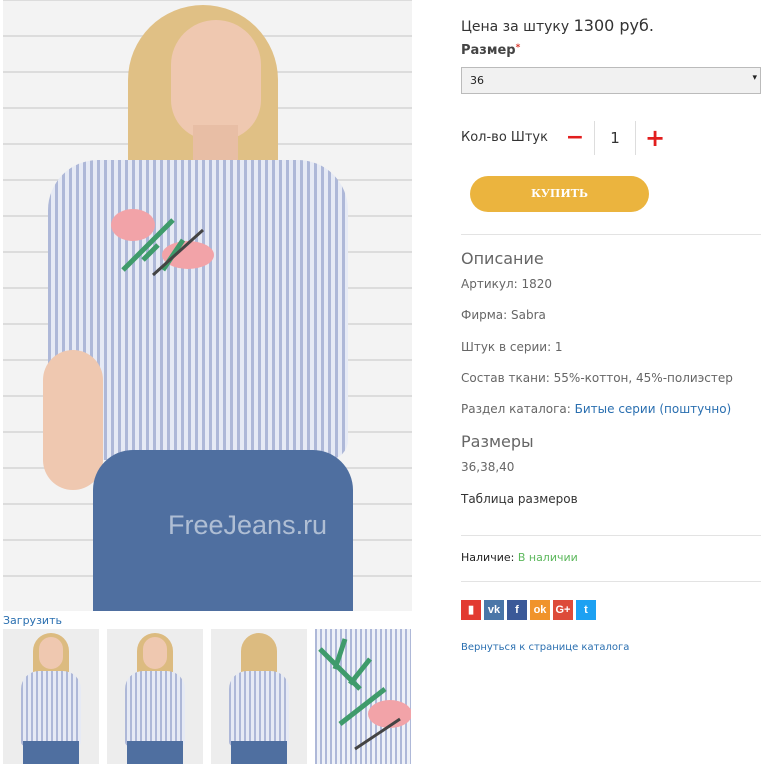 This screenshot has width=763, height=764. Describe the element at coordinates (517, 610) in the screenshot. I see `facebook-icon: f` at that location.